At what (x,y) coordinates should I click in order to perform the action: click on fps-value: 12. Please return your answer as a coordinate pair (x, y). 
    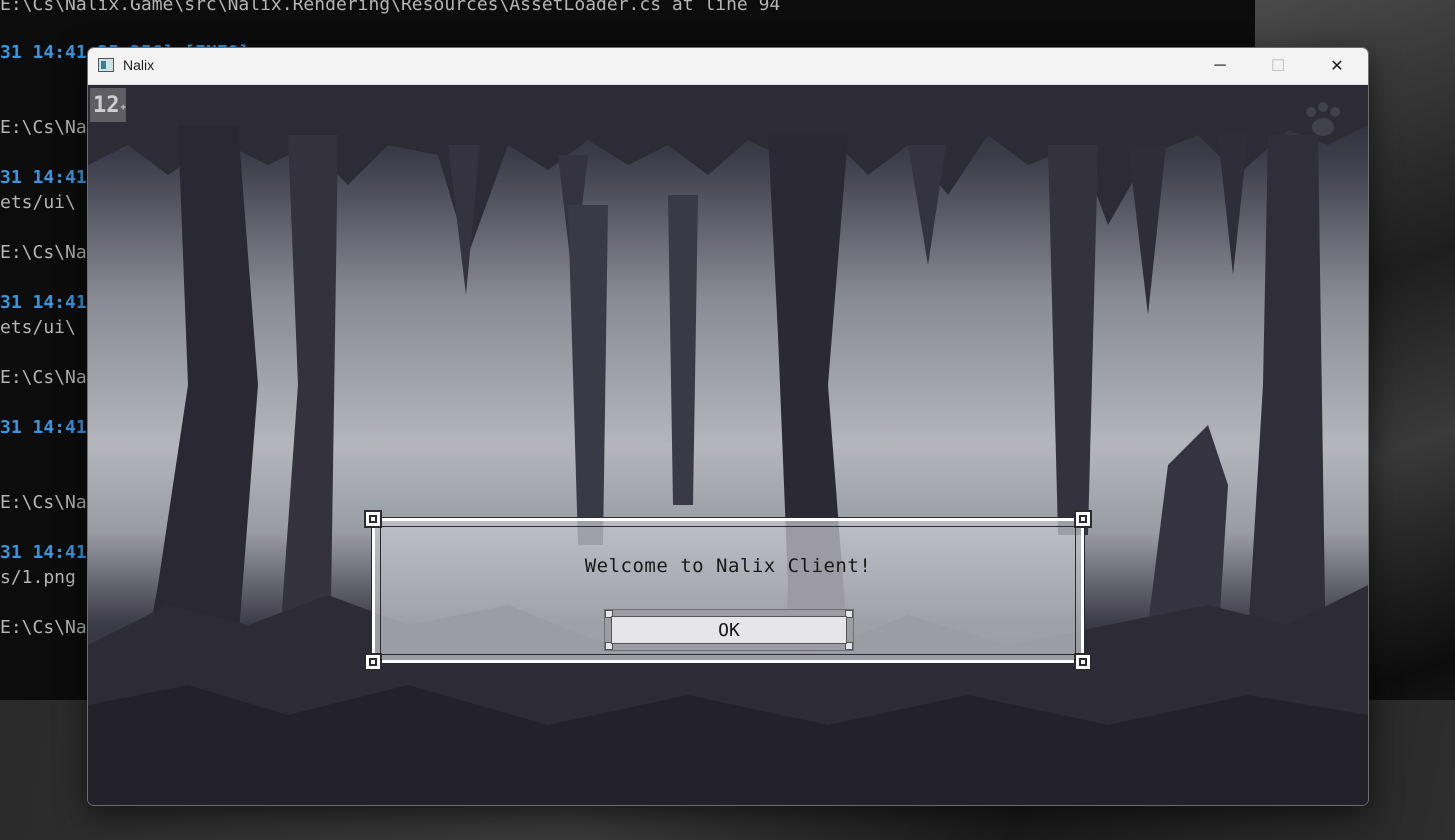
    Looking at the image, I should click on (106, 105).